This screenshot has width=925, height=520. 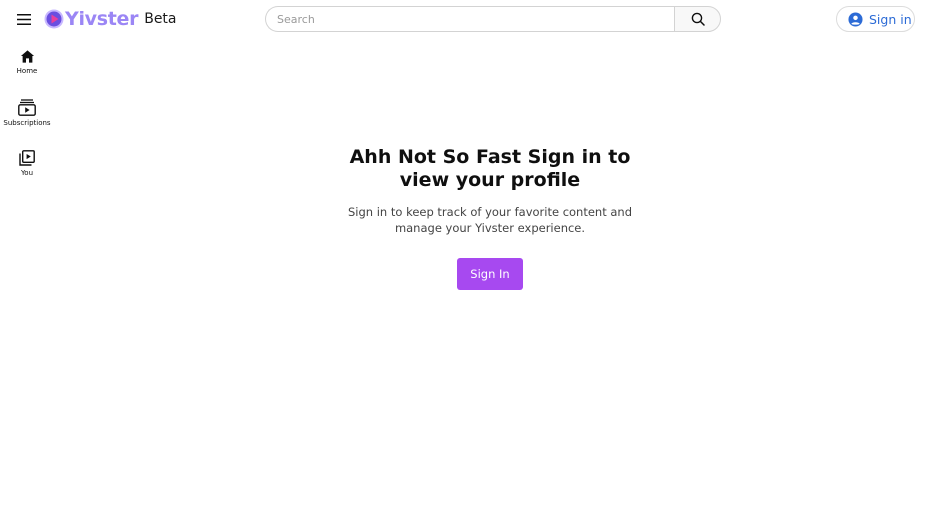 I want to click on menu-button, so click(x=24, y=19).